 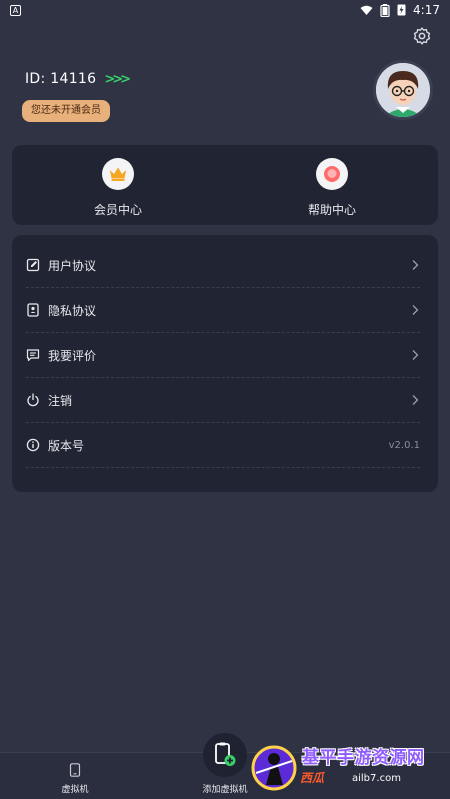 I want to click on chevron-right-icon: >>>, so click(x=117, y=79).